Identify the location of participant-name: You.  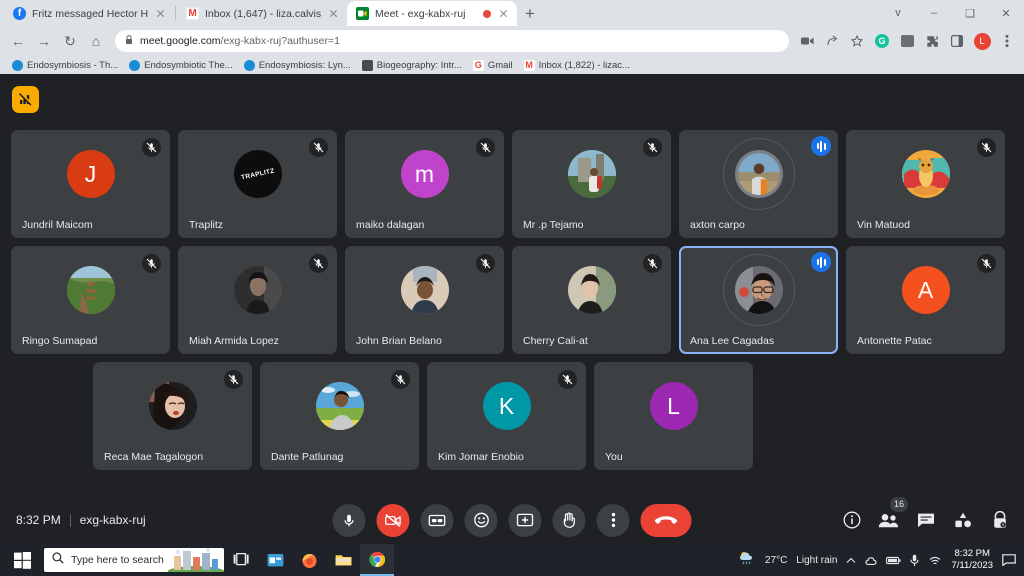
(614, 457).